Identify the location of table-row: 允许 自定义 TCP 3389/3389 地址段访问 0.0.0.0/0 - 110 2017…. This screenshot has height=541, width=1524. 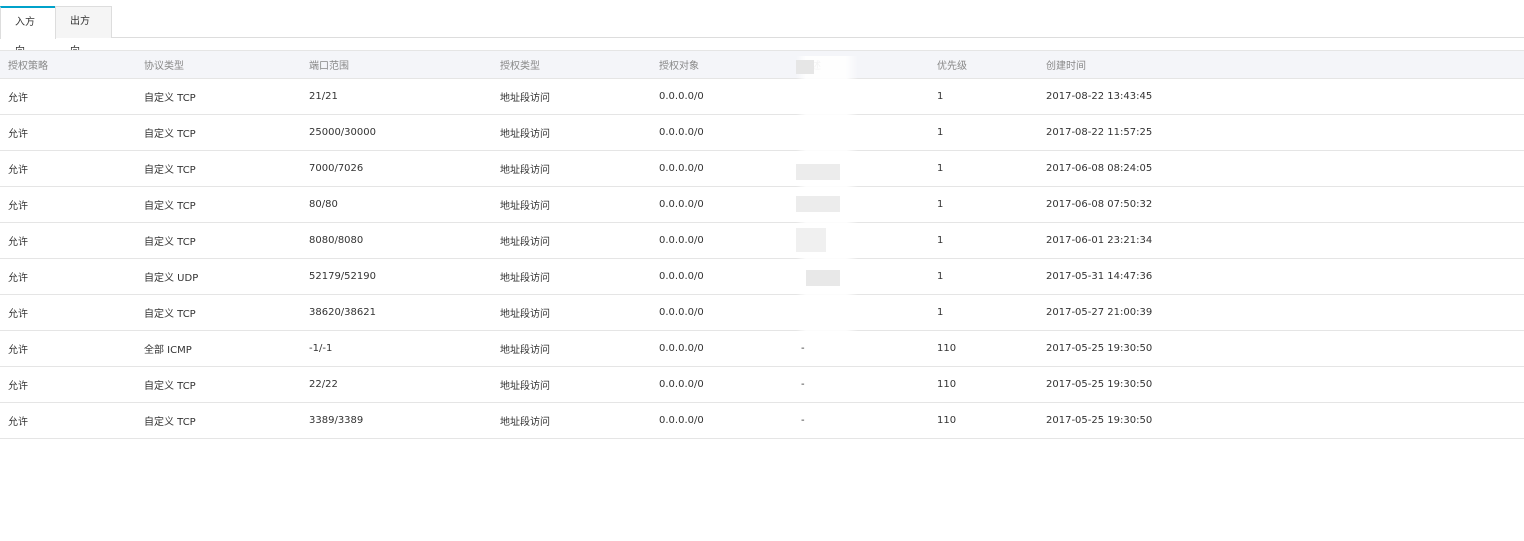
(762, 421).